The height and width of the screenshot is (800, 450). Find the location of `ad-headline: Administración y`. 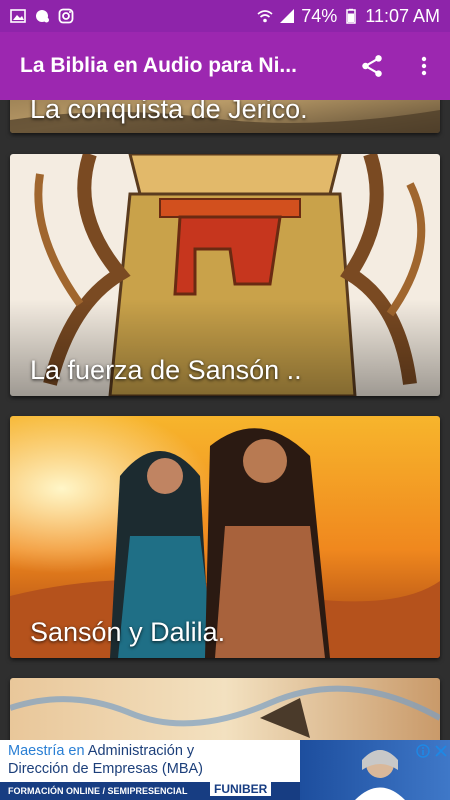

ad-headline: Administración y is located at coordinates (141, 751).